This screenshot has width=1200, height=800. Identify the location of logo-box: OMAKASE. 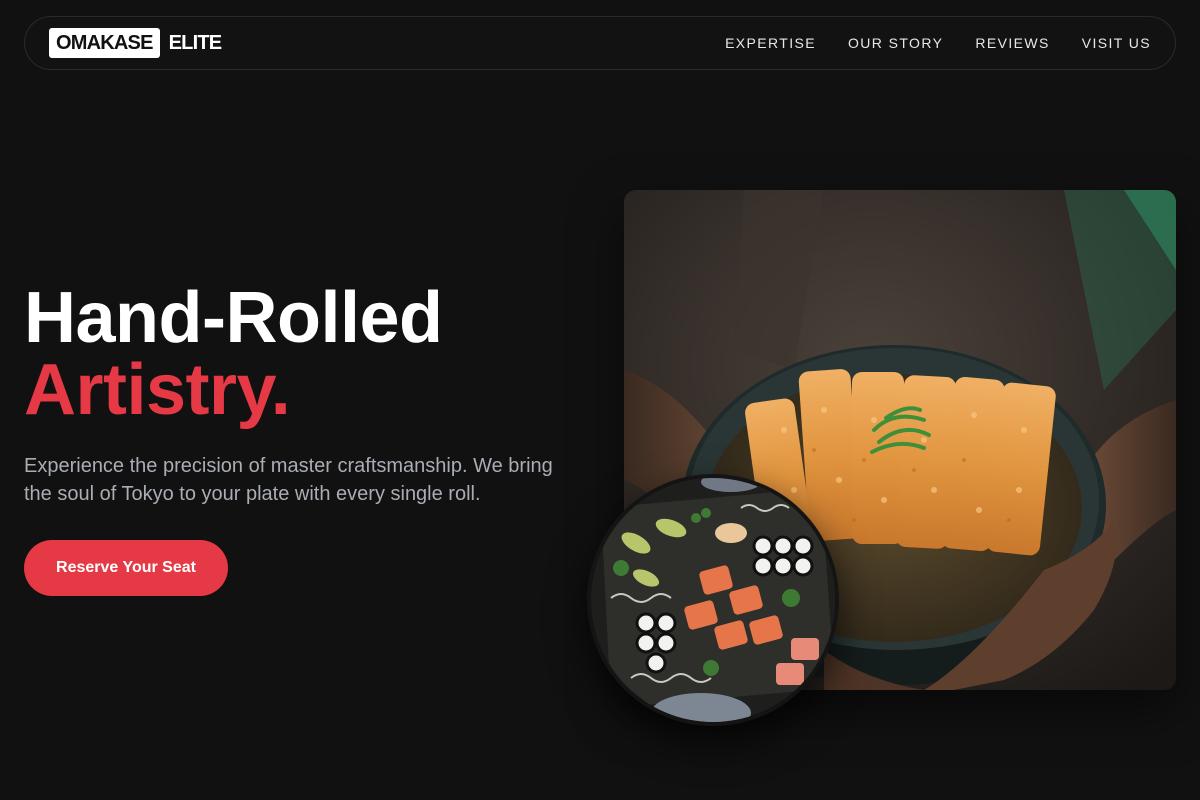
(104, 43).